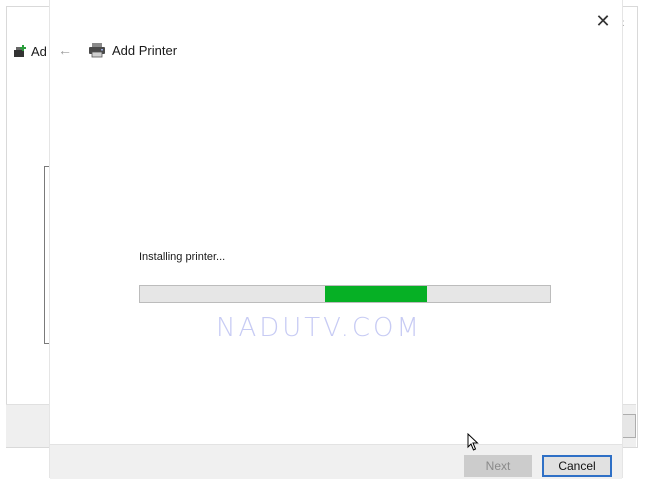  I want to click on cancel-button: Cancel, so click(577, 466).